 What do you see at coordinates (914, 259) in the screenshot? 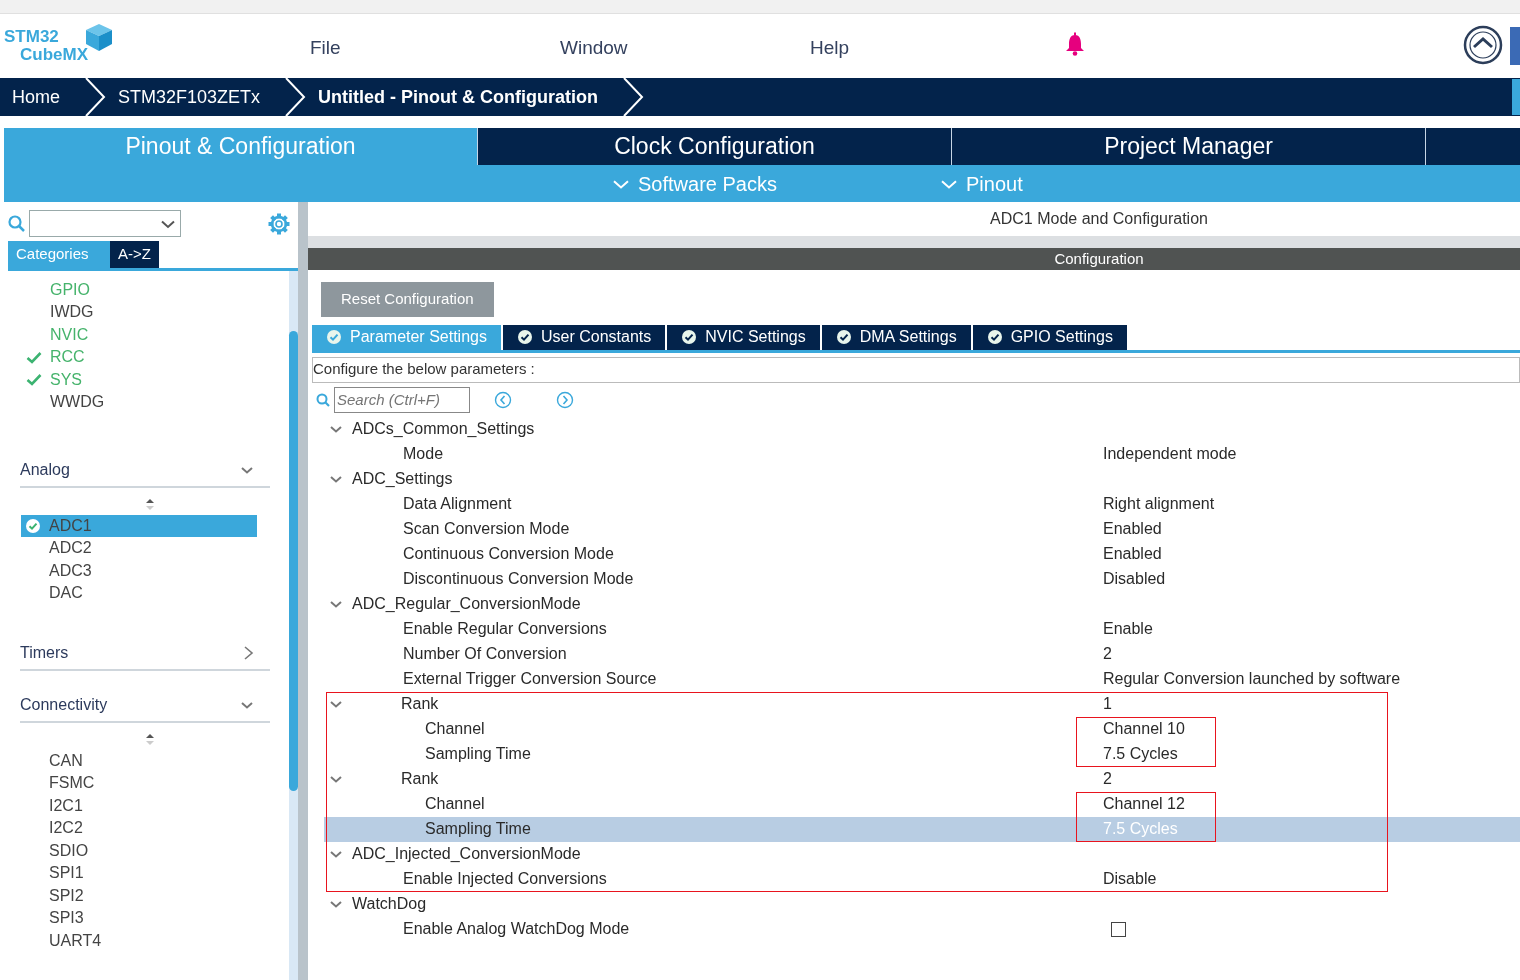
I see `section-header: Configuration` at bounding box center [914, 259].